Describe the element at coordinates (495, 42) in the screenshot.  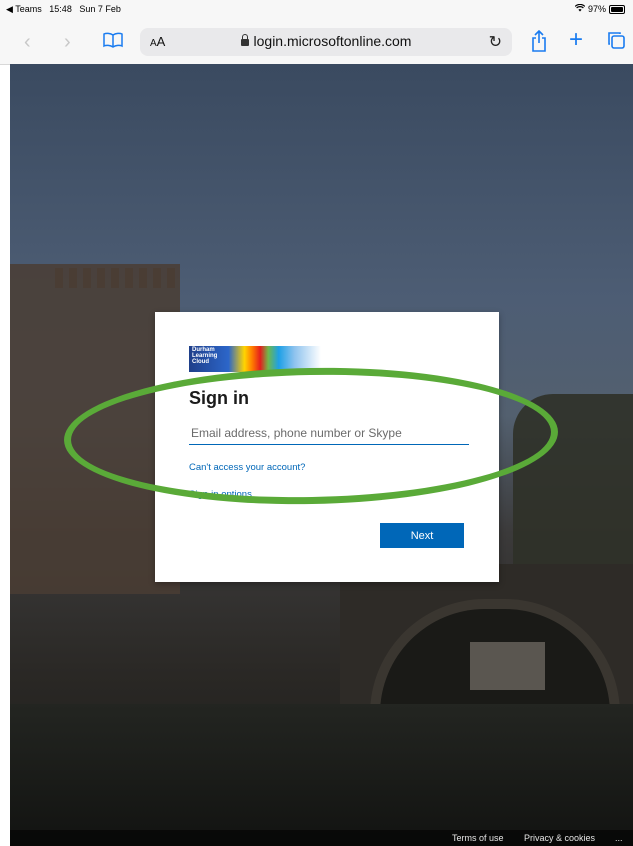
I see `reload-icon: ↻` at that location.